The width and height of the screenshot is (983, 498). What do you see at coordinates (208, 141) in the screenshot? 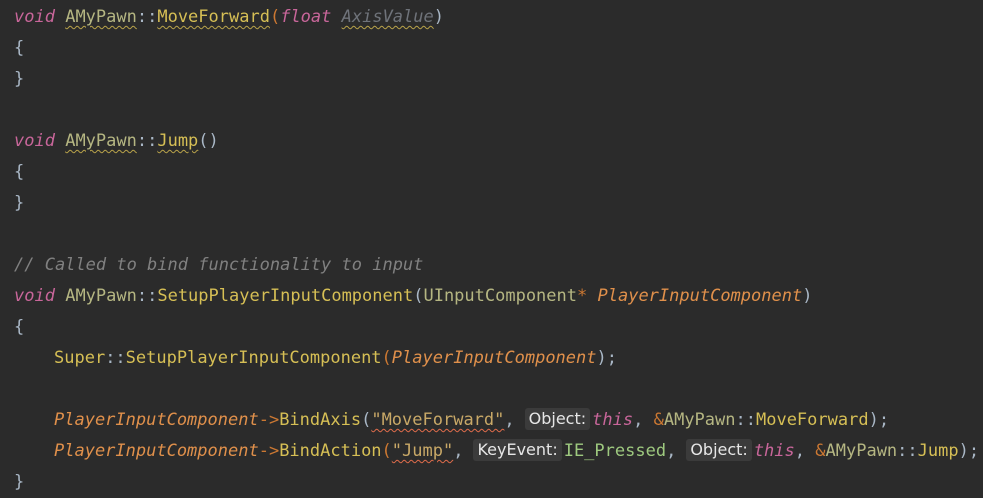
I see `parens: ()` at bounding box center [208, 141].